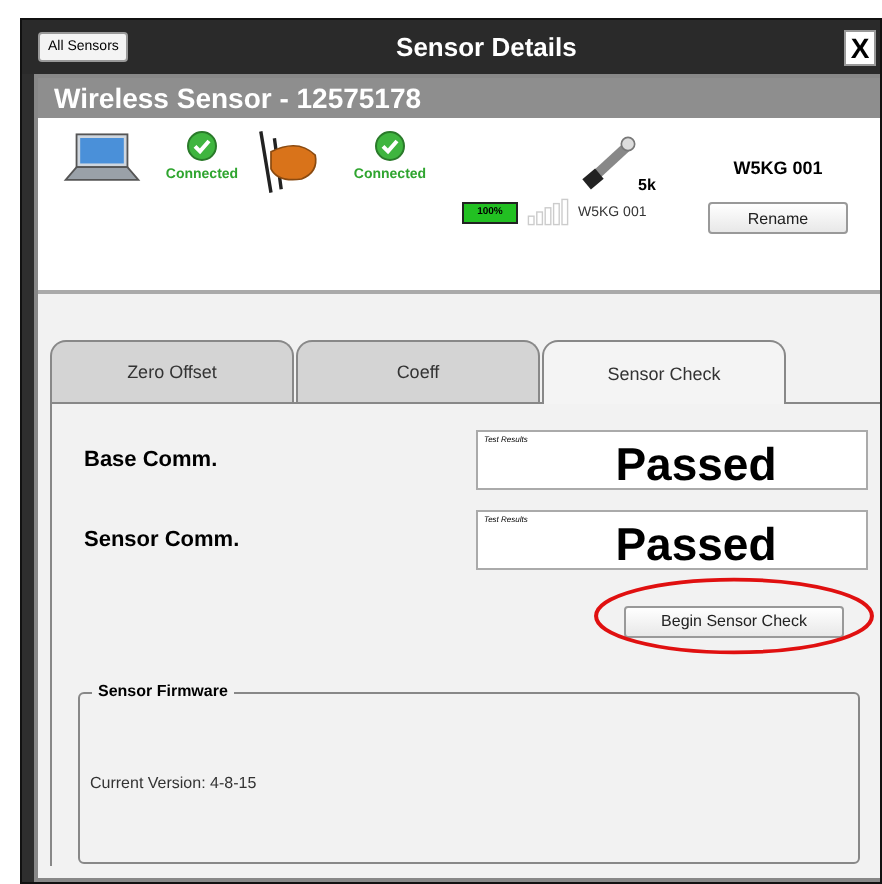 The width and height of the screenshot is (882, 884). I want to click on rename-button: Rename, so click(778, 218).